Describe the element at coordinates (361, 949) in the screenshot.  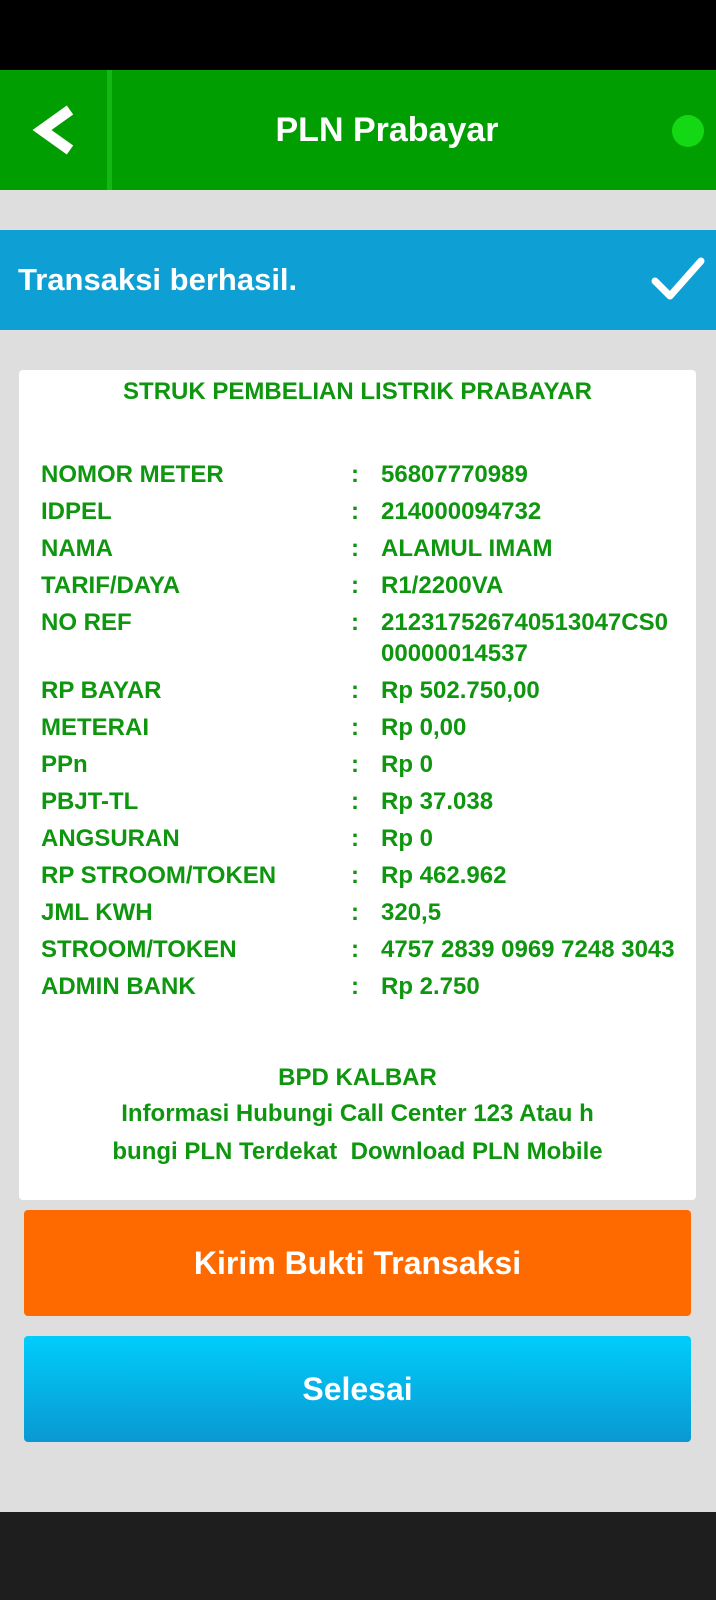
I see `receipt-row: STROOM/TOKEN:4757 2839 0969 7248 3043` at that location.